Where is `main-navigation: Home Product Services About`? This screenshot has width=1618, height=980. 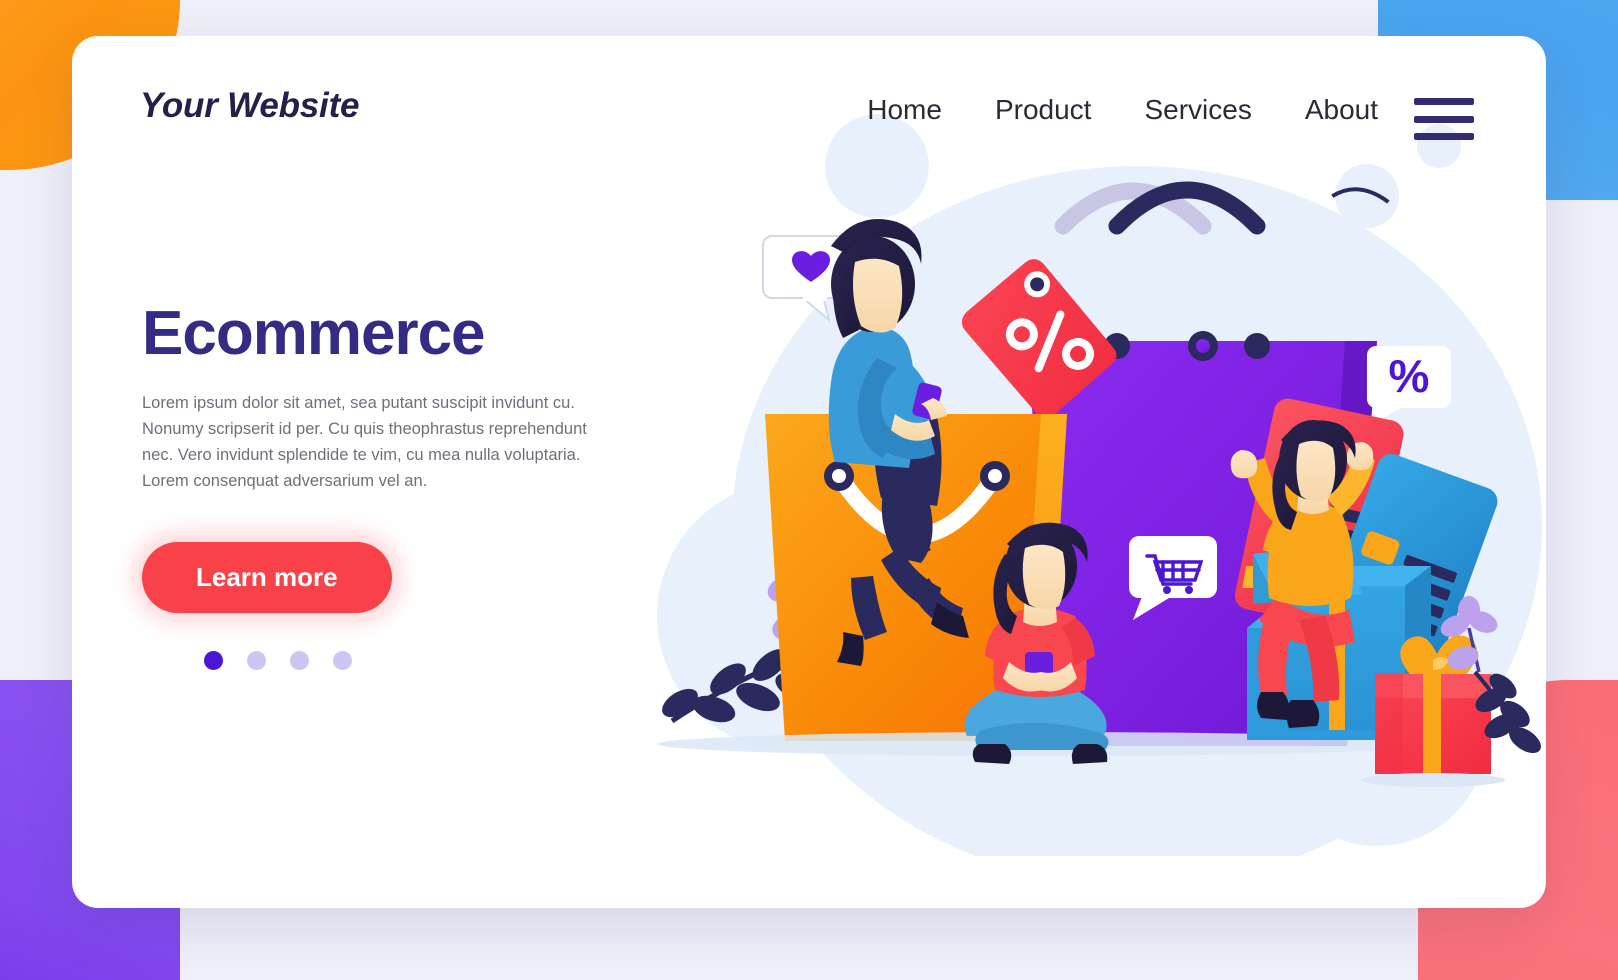
main-navigation: Home Product Services About is located at coordinates (1122, 110).